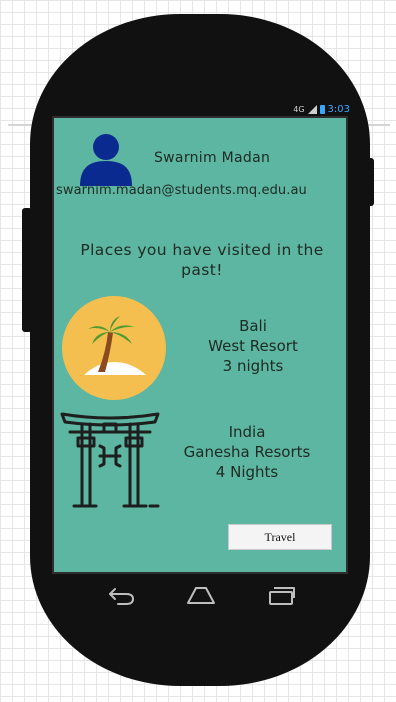  Describe the element at coordinates (299, 109) in the screenshot. I see `signal-indicator: 4G` at that location.